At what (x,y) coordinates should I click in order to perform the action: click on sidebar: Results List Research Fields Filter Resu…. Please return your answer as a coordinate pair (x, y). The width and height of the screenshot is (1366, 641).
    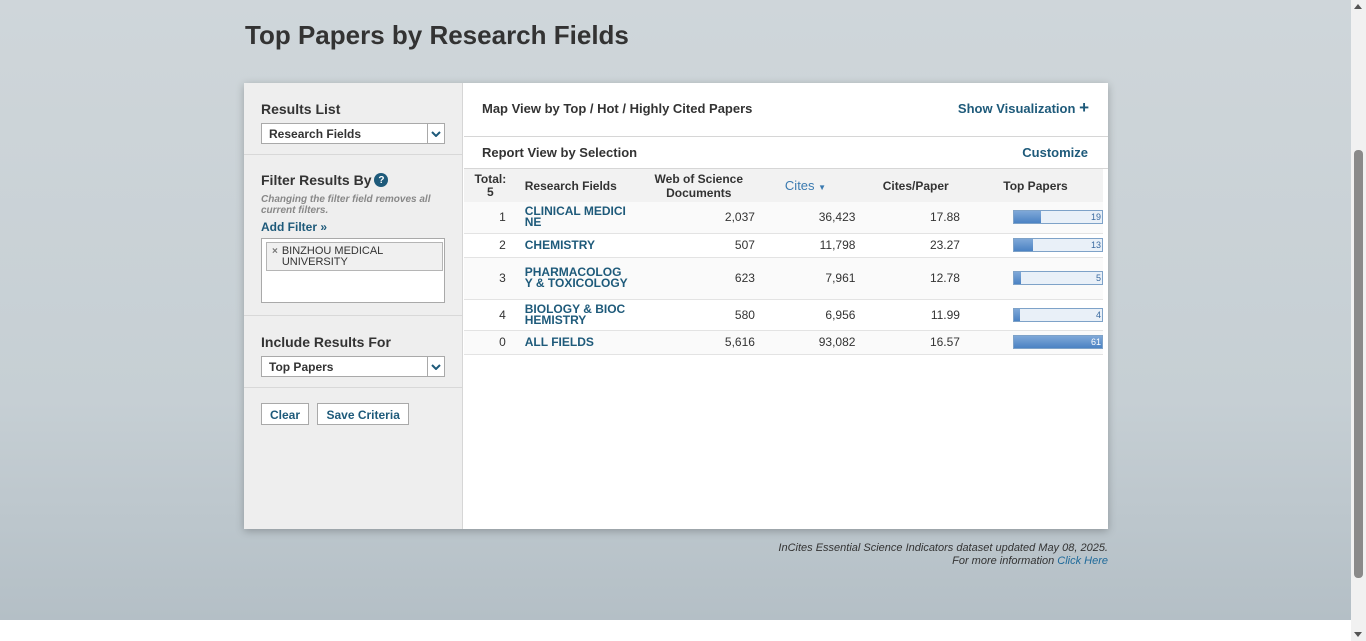
    Looking at the image, I should click on (353, 306).